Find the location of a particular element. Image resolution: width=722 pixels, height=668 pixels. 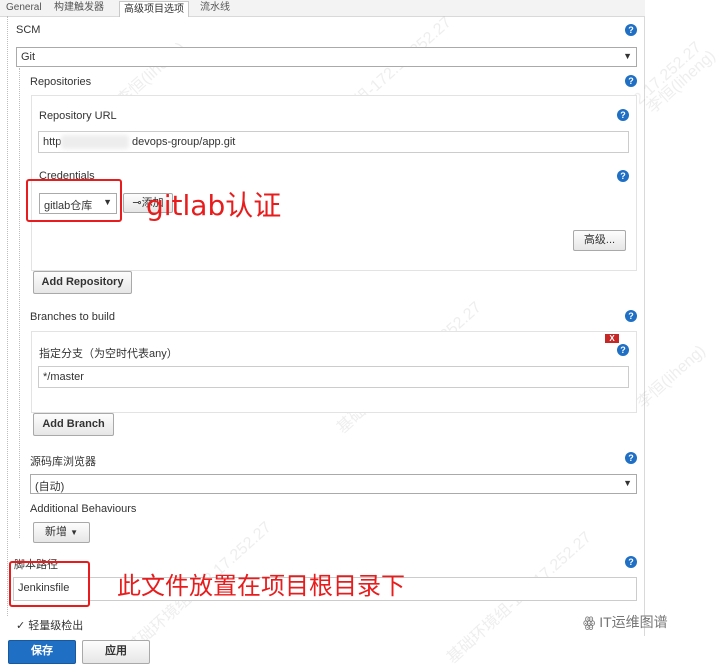

credentials-highlight-box is located at coordinates (74, 200).